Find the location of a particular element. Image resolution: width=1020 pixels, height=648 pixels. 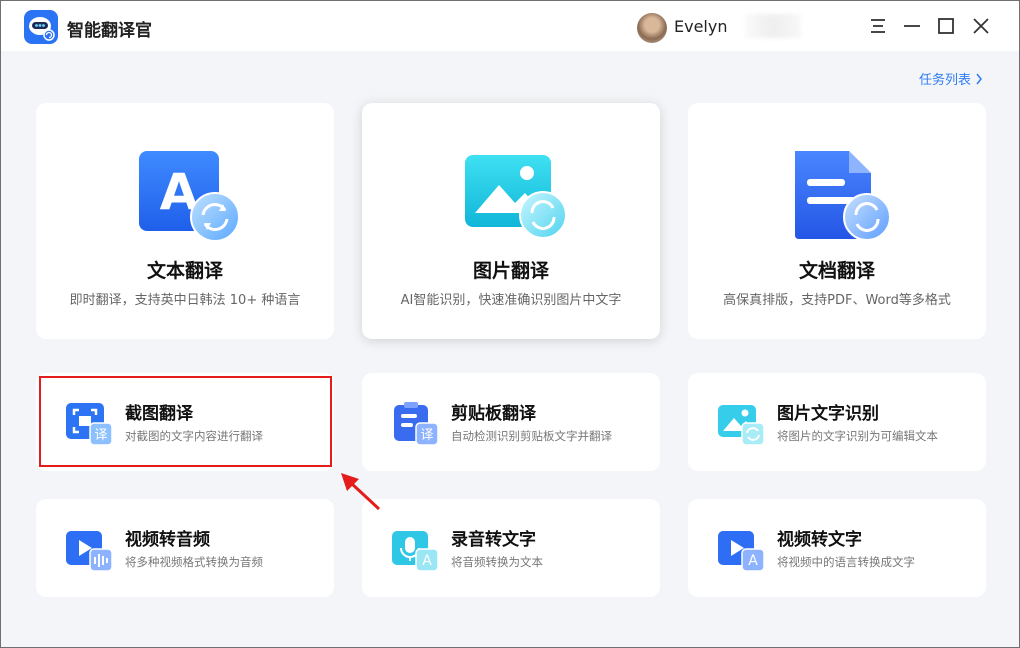

card-desc: AI智能识别，快速准确识别图片中文字 is located at coordinates (511, 300).